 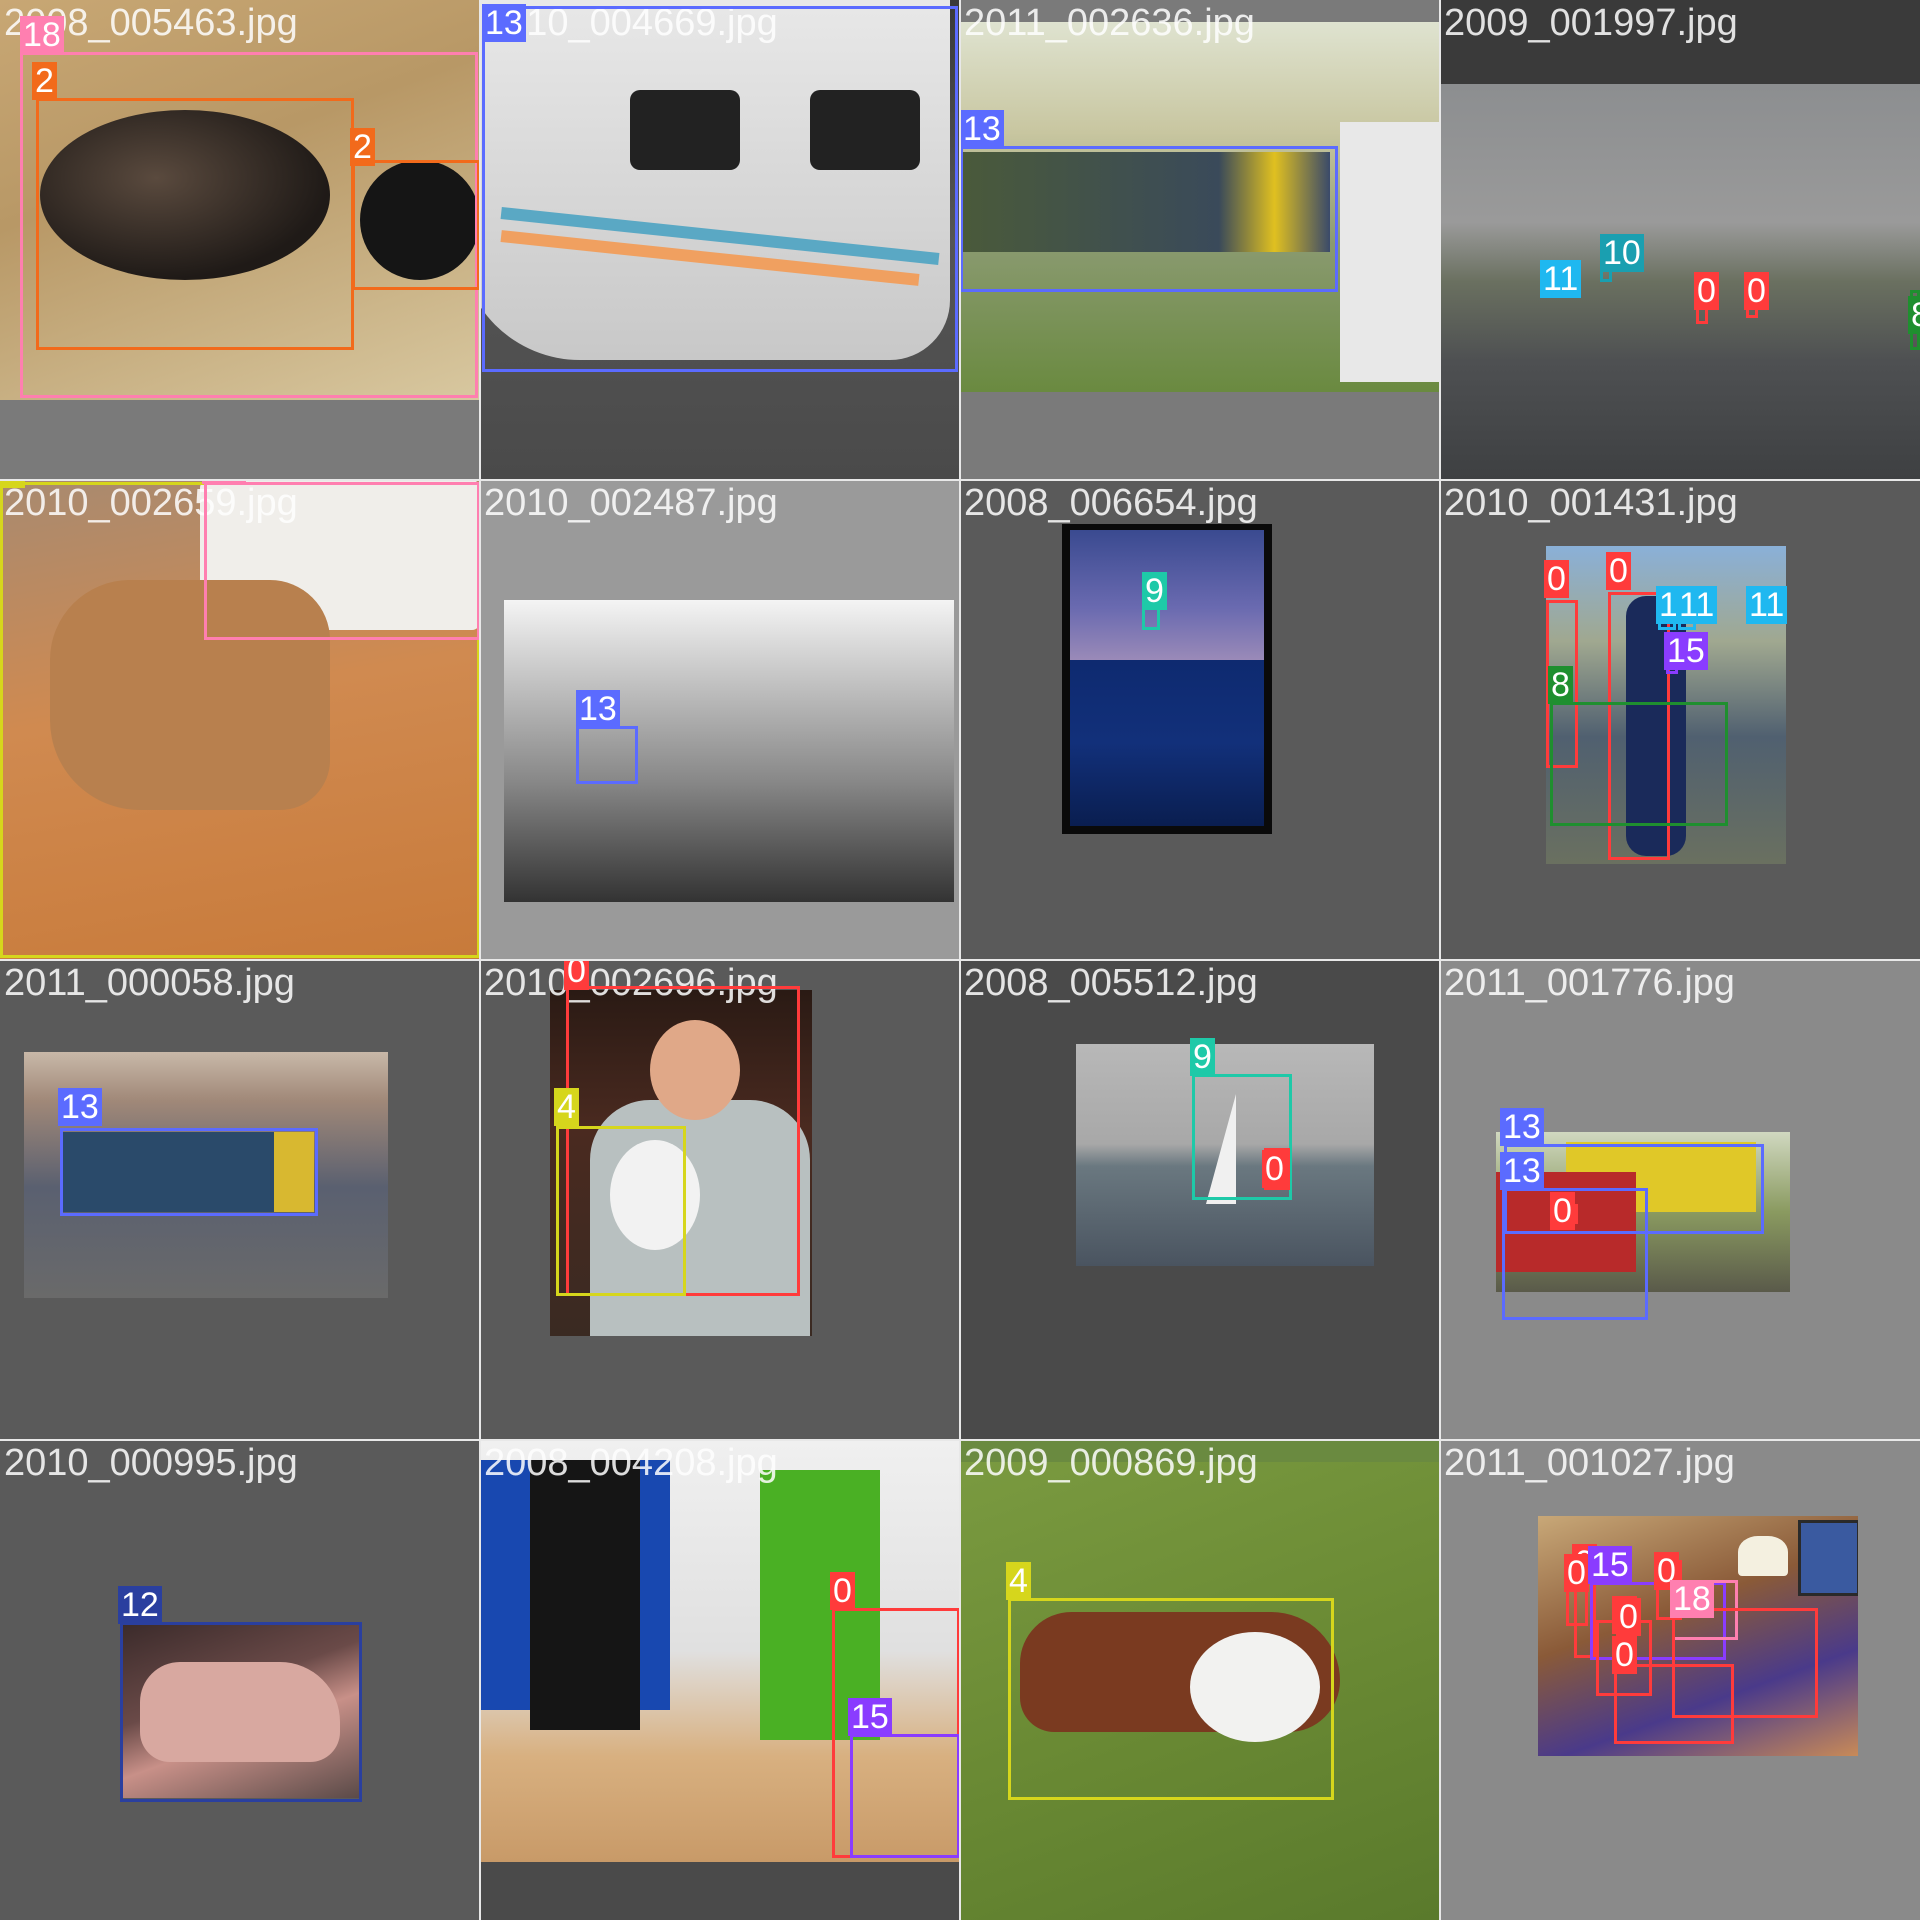 I want to click on tile-filename: 2010_002487.jpg, so click(x=631, y=503).